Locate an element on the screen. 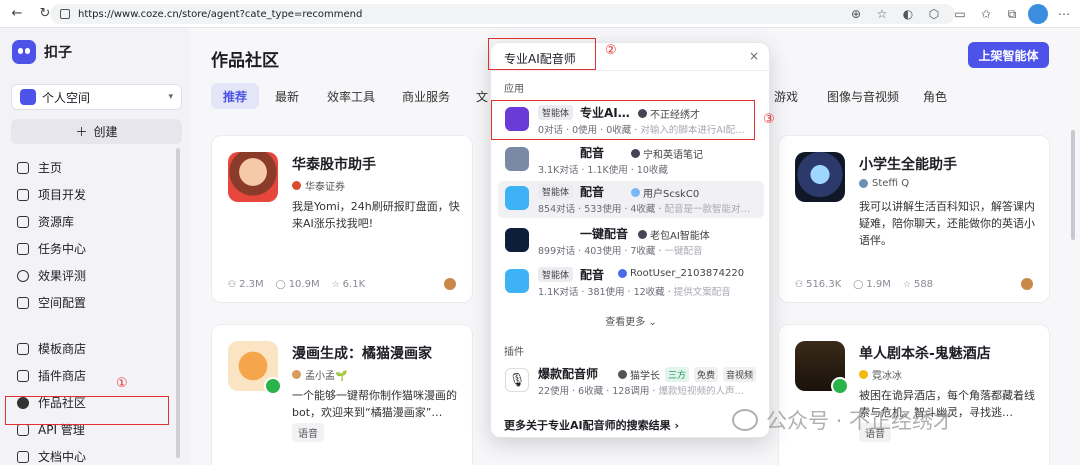  library-icon is located at coordinates (23, 221).